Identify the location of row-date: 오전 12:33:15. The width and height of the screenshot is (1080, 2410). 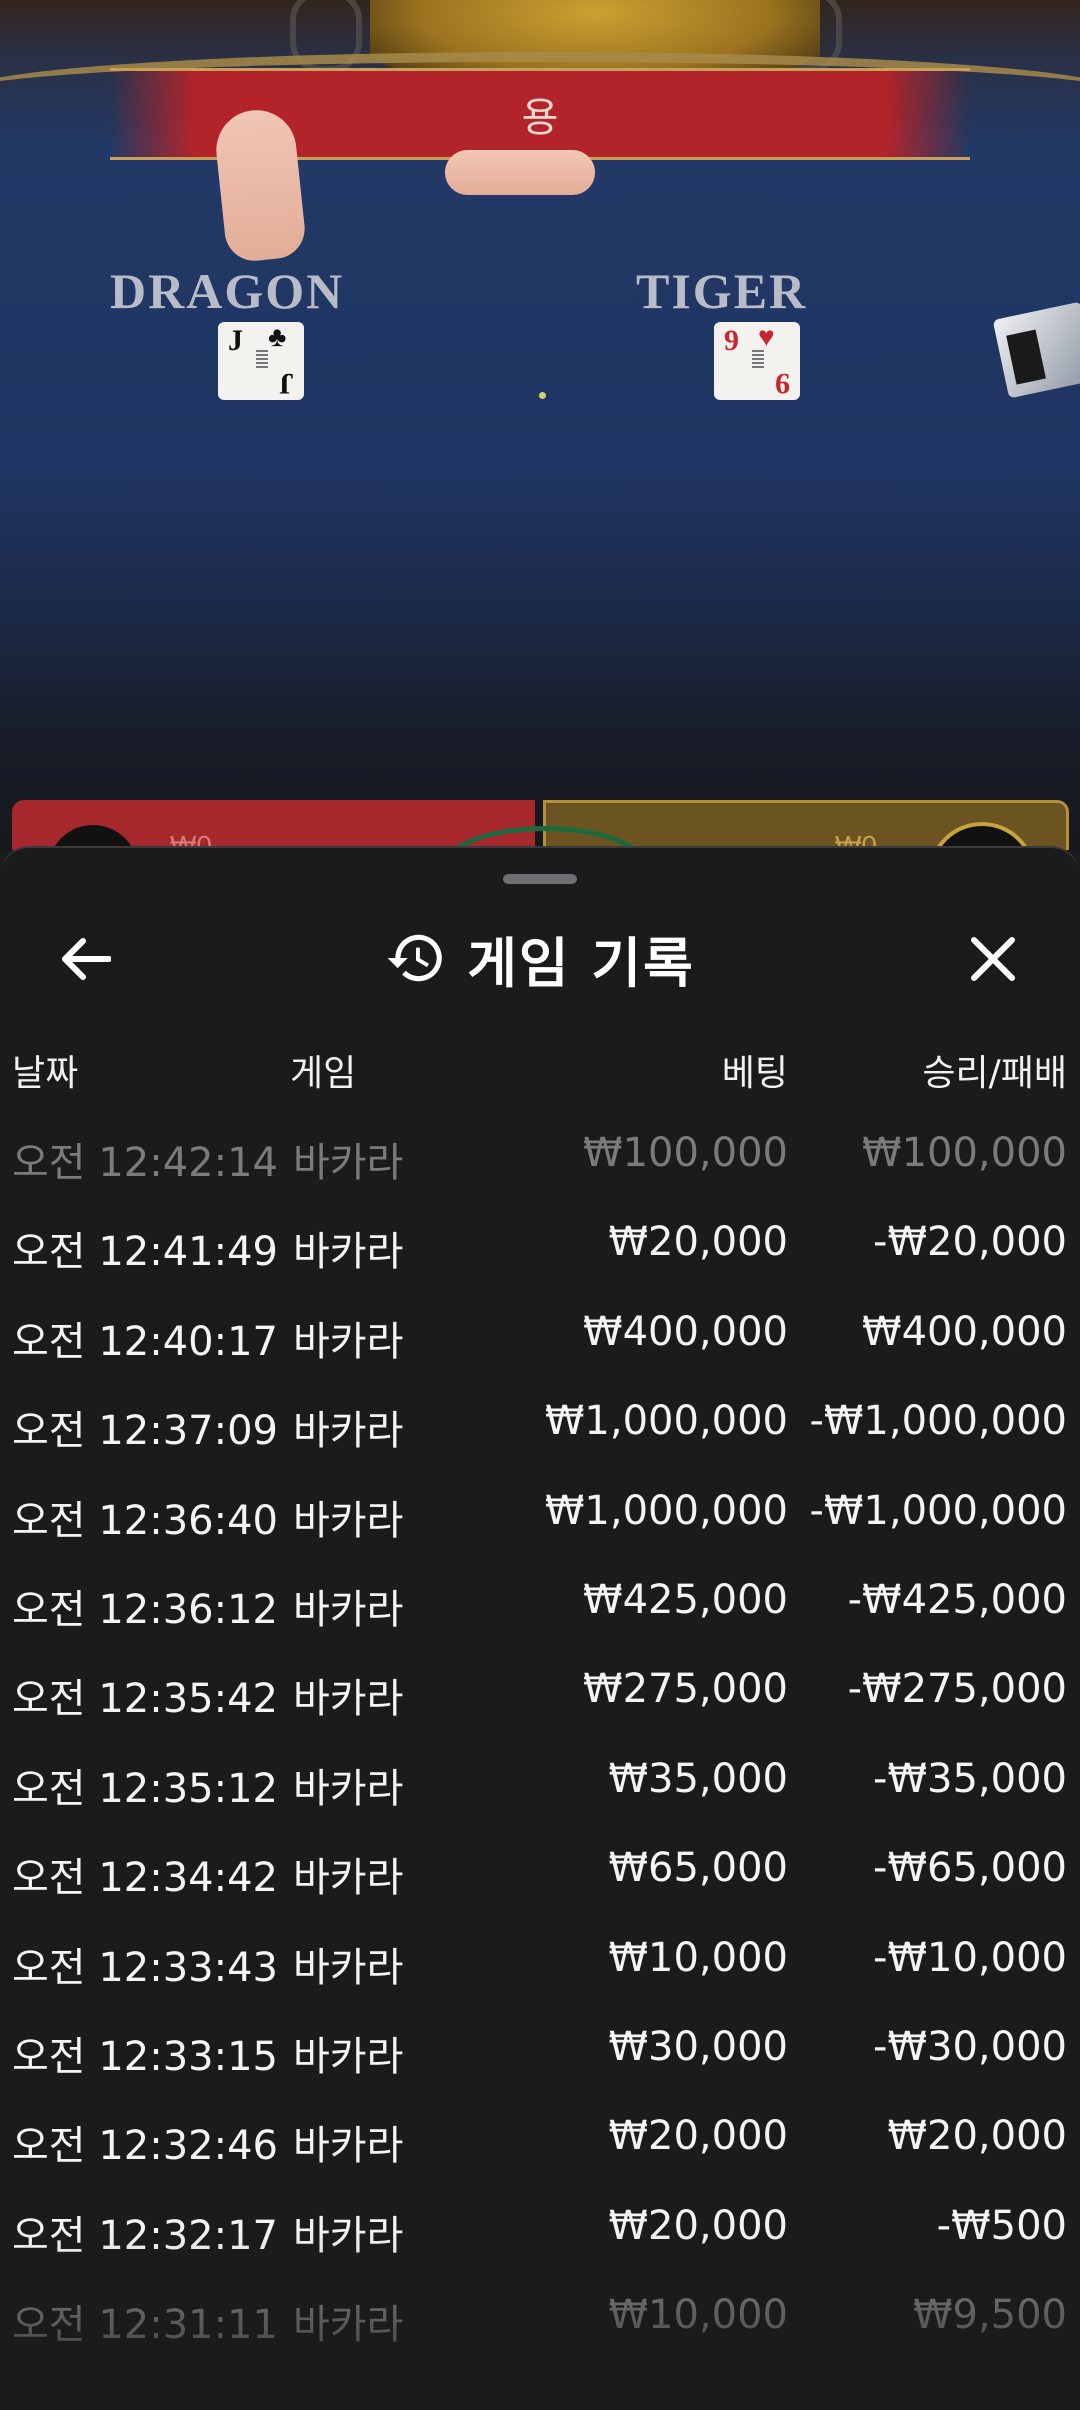
(145, 2056).